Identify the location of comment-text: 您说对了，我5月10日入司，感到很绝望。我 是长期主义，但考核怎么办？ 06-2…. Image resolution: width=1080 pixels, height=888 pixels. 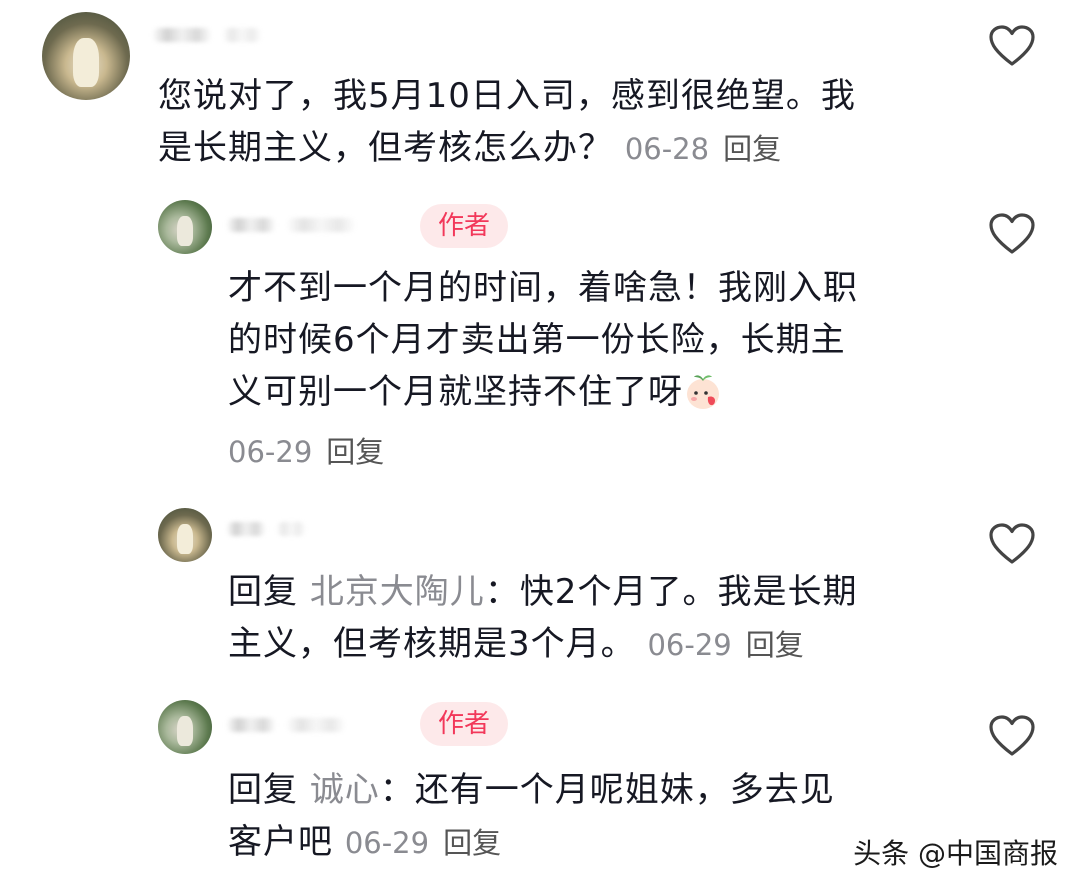
(507, 122).